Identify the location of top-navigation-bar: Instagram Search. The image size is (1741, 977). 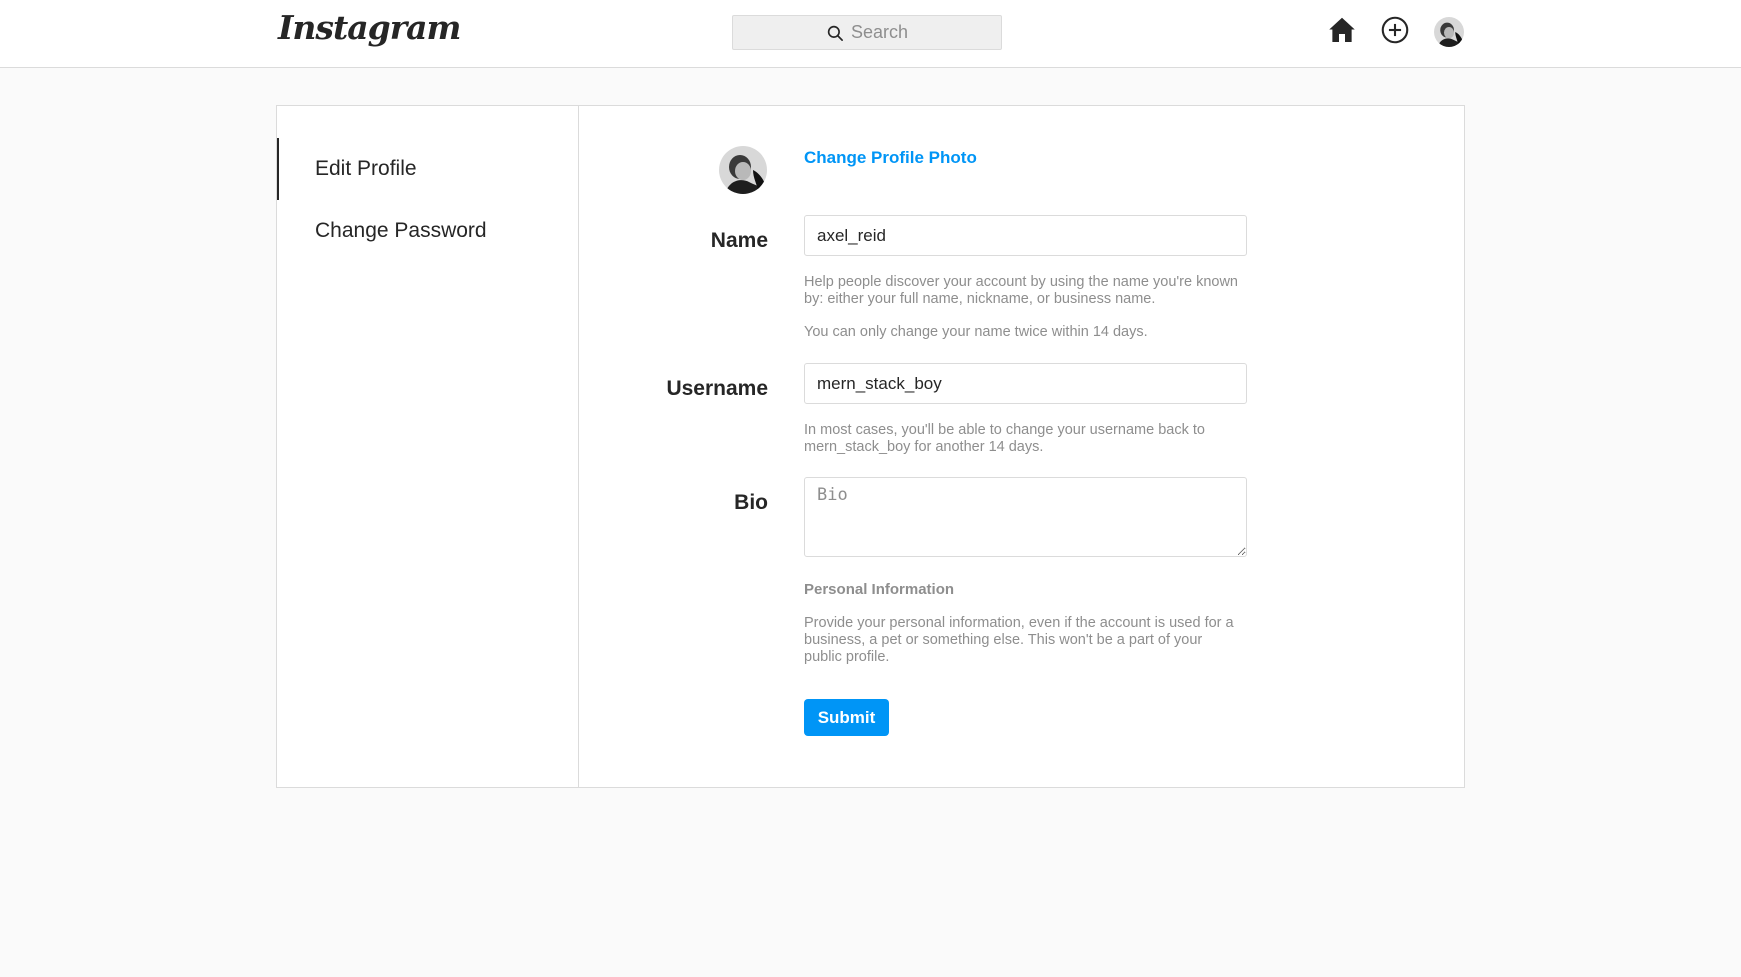
(870, 34).